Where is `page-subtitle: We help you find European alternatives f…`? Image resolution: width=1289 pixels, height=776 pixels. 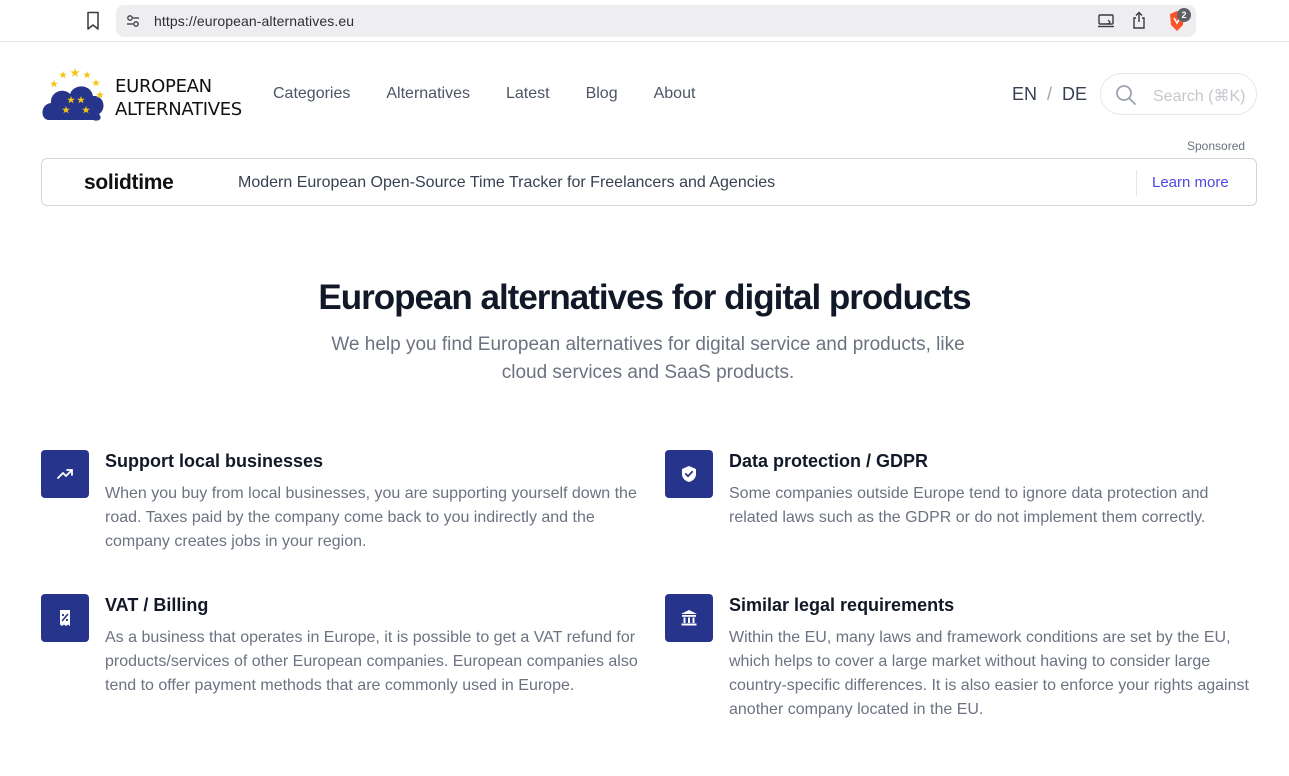
page-subtitle: We help you find European alternatives f… is located at coordinates (648, 358).